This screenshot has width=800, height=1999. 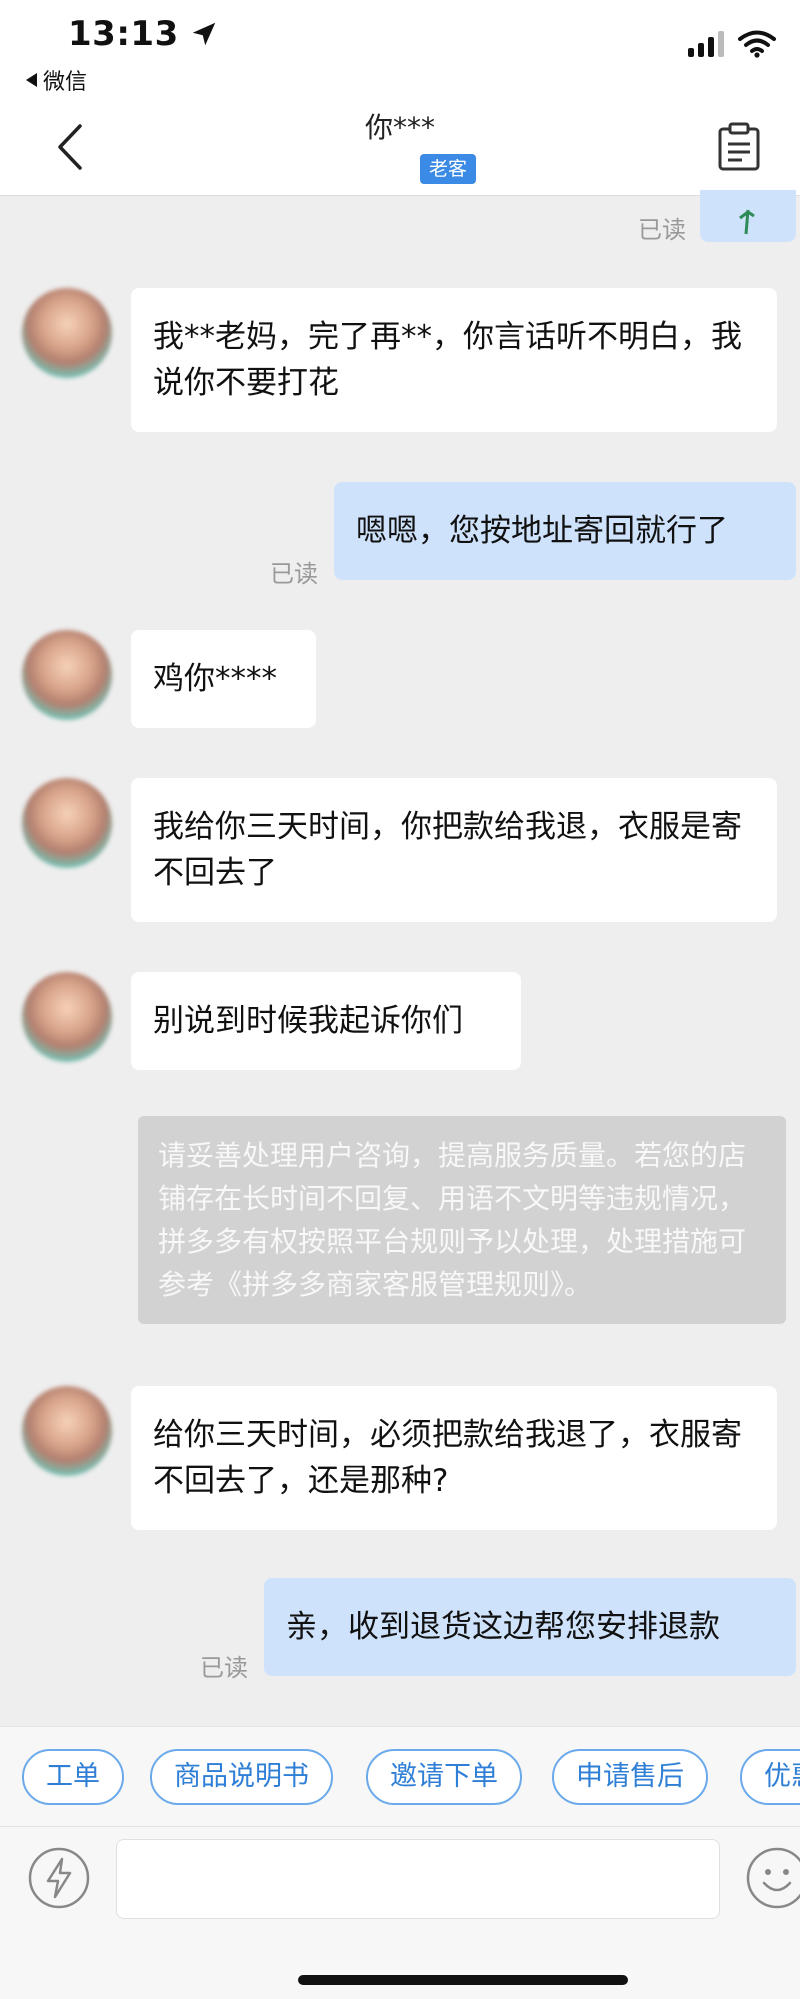 What do you see at coordinates (732, 44) in the screenshot?
I see `status-indicators` at bounding box center [732, 44].